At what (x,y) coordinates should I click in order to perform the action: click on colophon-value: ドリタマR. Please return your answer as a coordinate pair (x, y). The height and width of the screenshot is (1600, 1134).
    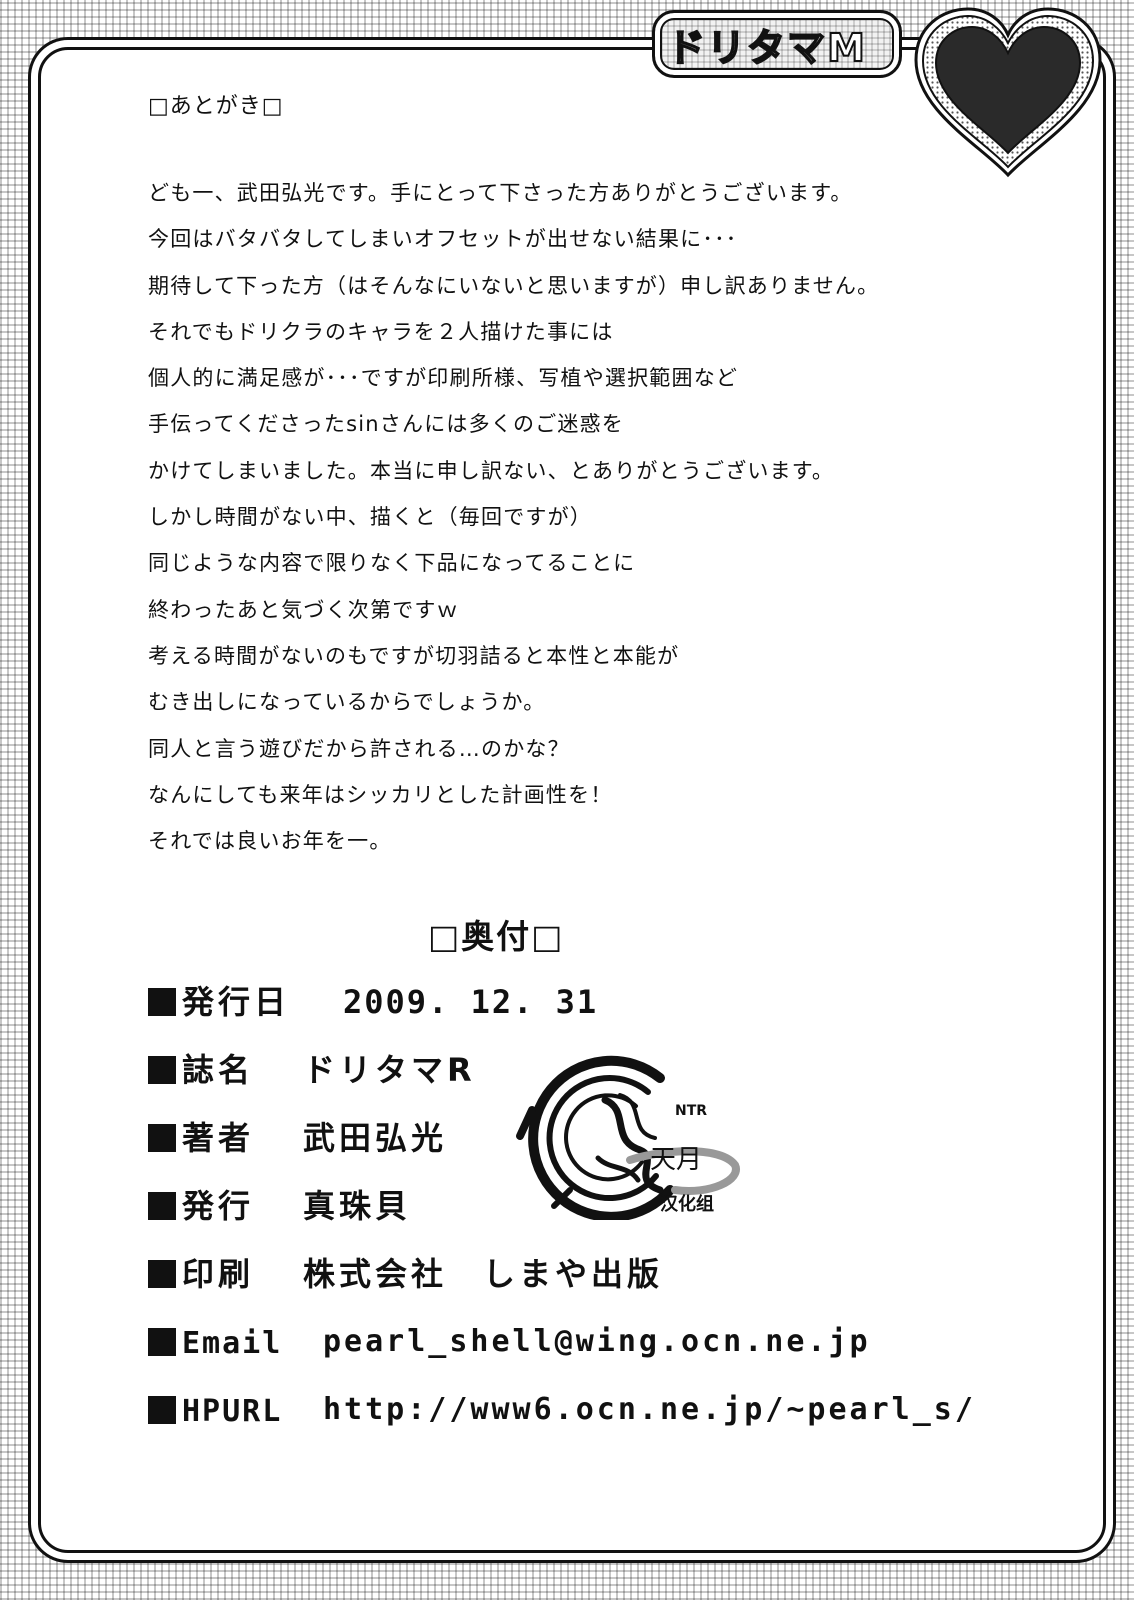
    Looking at the image, I should click on (389, 1070).